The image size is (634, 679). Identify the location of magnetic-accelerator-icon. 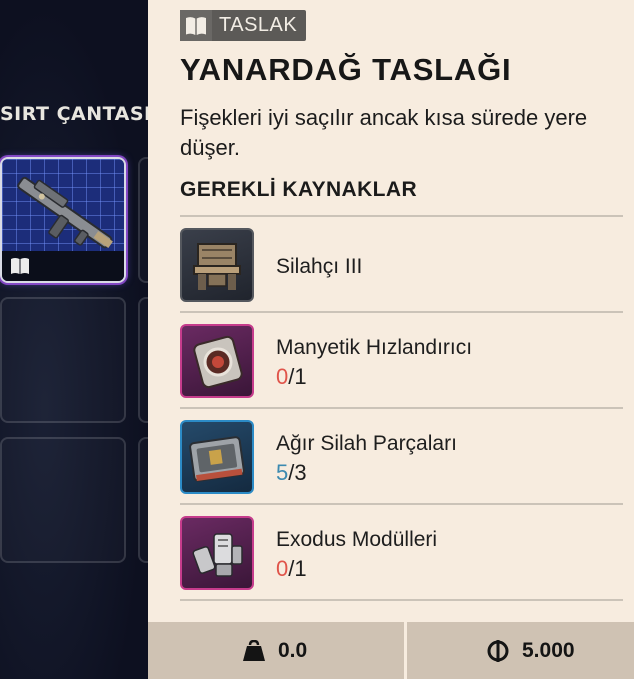
(218, 362).